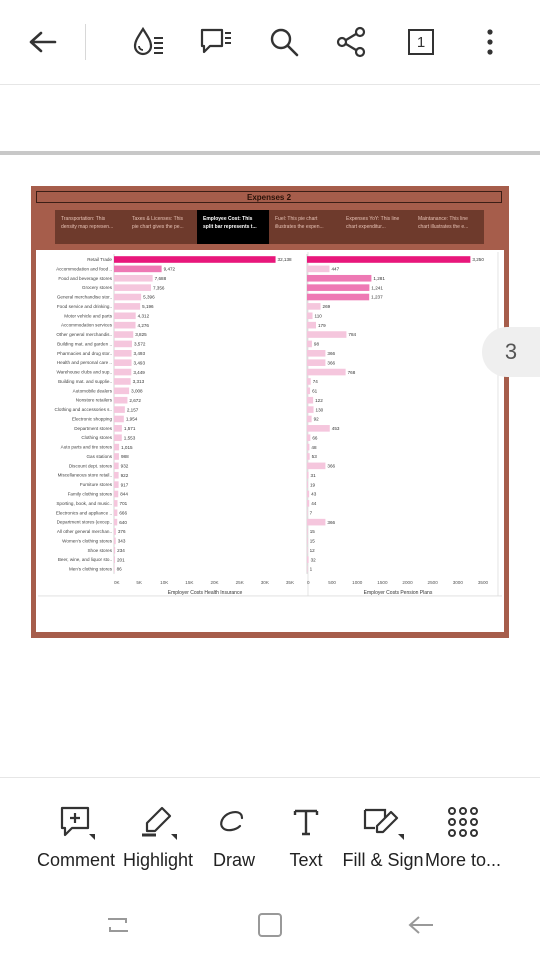 The image size is (540, 961). I want to click on x-tick-label: 0, so click(308, 582).